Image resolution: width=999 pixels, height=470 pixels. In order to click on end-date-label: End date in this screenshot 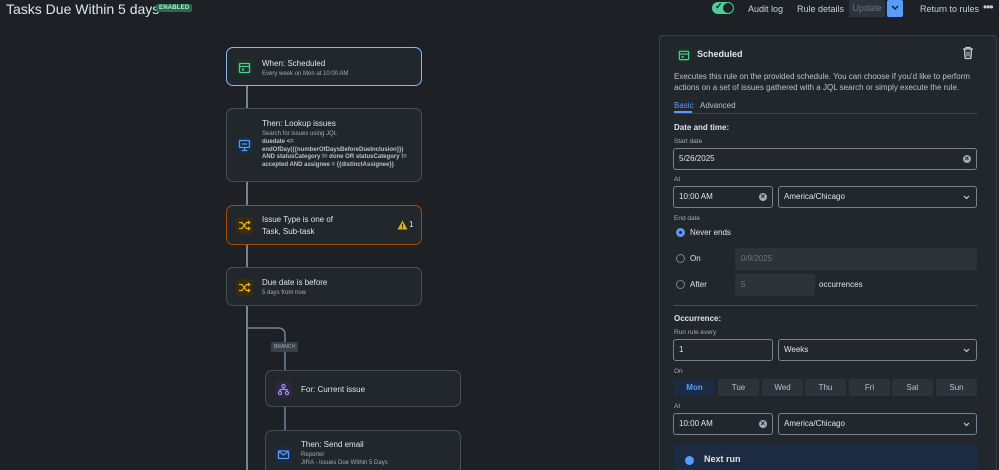, I will do `click(687, 218)`.